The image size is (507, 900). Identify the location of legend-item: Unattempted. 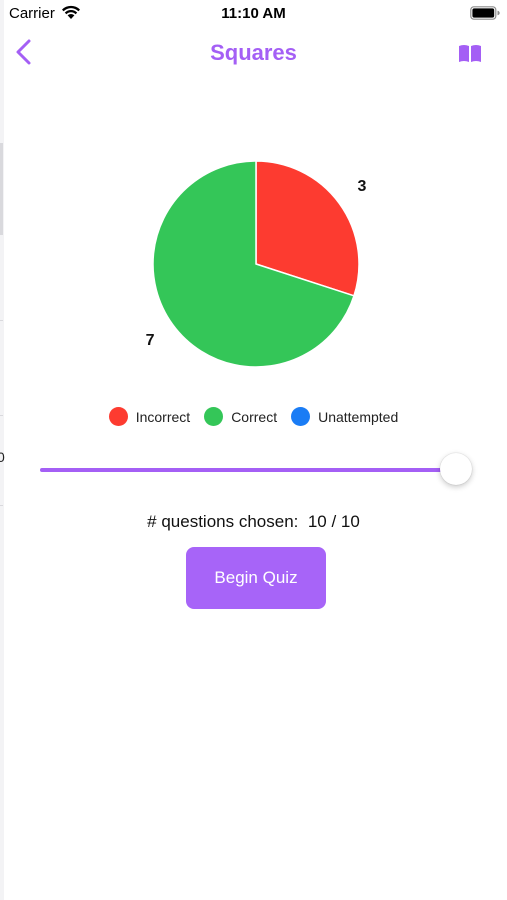
(344, 416).